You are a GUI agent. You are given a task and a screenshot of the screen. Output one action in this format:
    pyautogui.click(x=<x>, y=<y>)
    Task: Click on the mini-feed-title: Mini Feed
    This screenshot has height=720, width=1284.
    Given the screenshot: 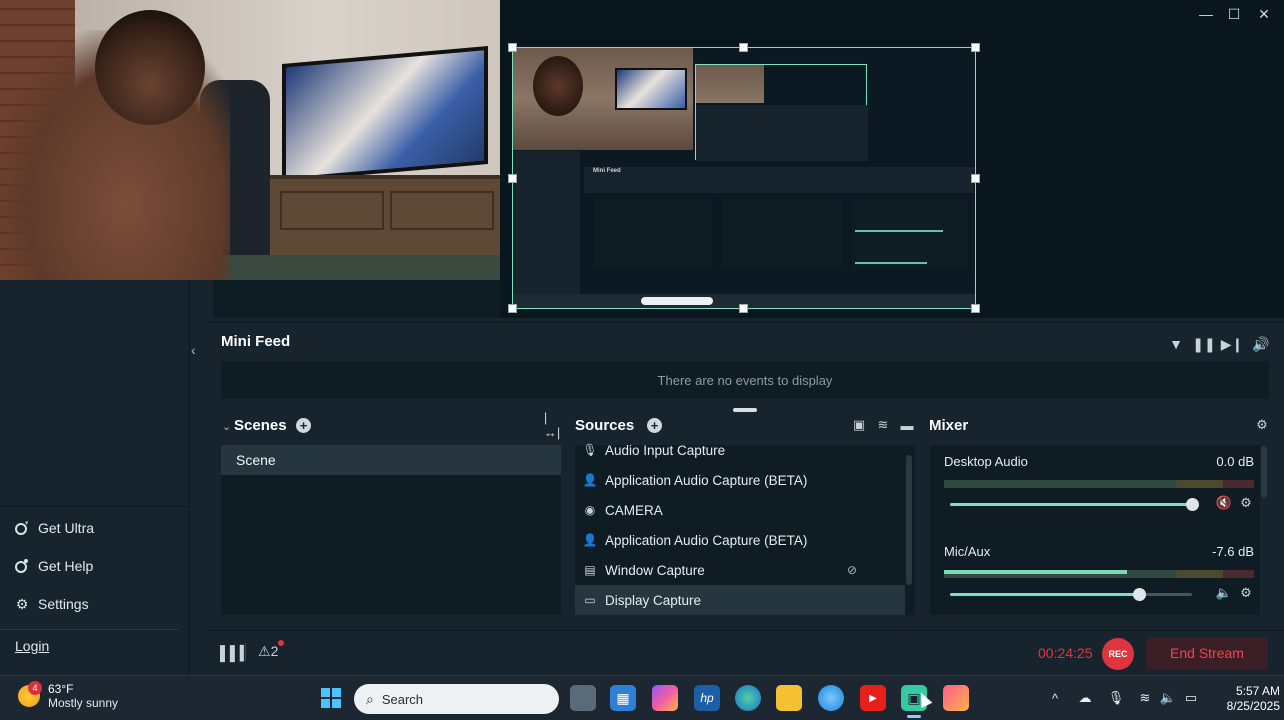 What is the action you would take?
    pyautogui.click(x=256, y=341)
    